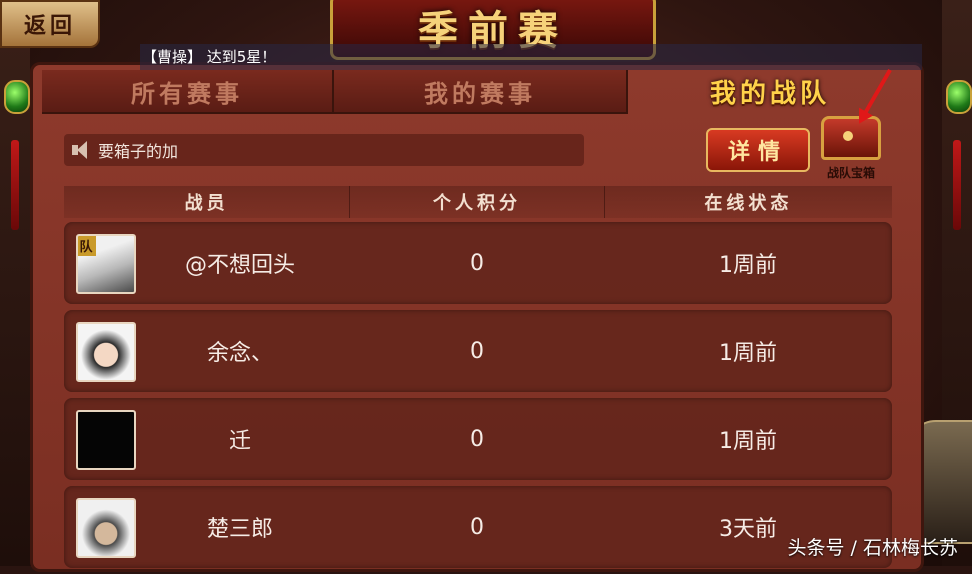 The image size is (972, 574). Describe the element at coordinates (239, 441) in the screenshot. I see `member-name: 迁` at that location.